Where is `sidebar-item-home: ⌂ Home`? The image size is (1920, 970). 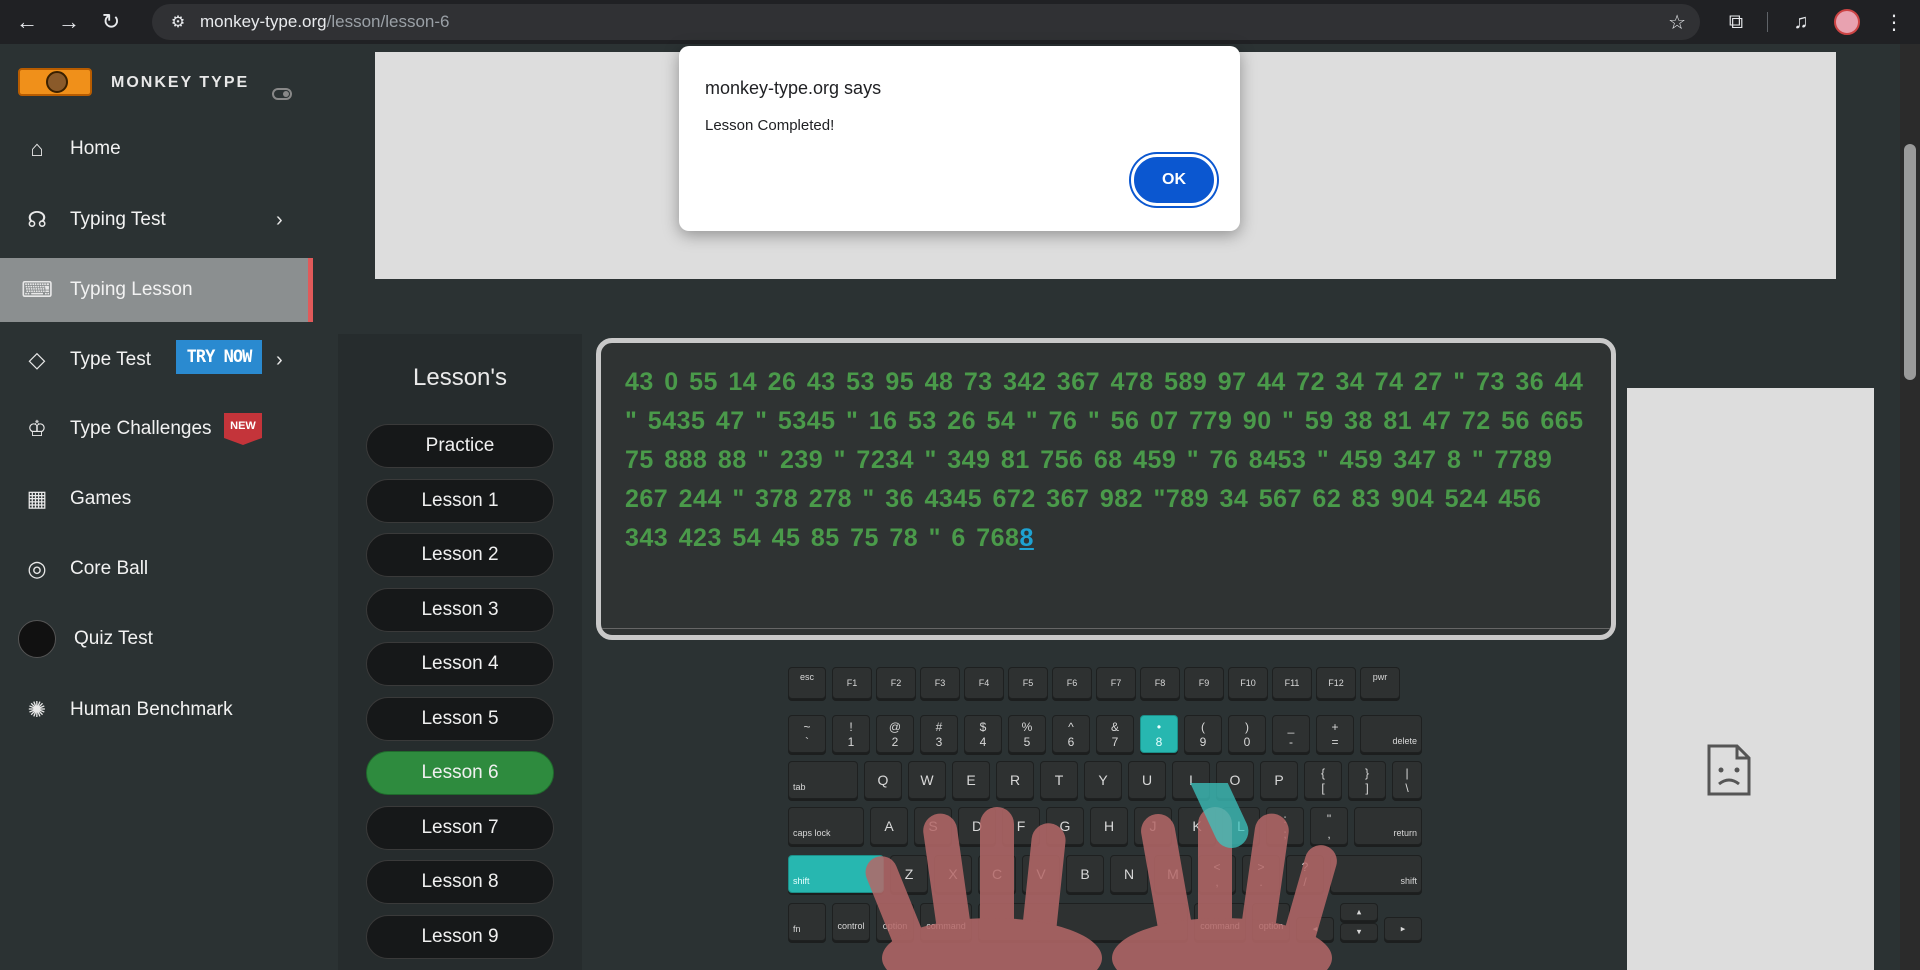
sidebar-item-home: ⌂ Home is located at coordinates (157, 149).